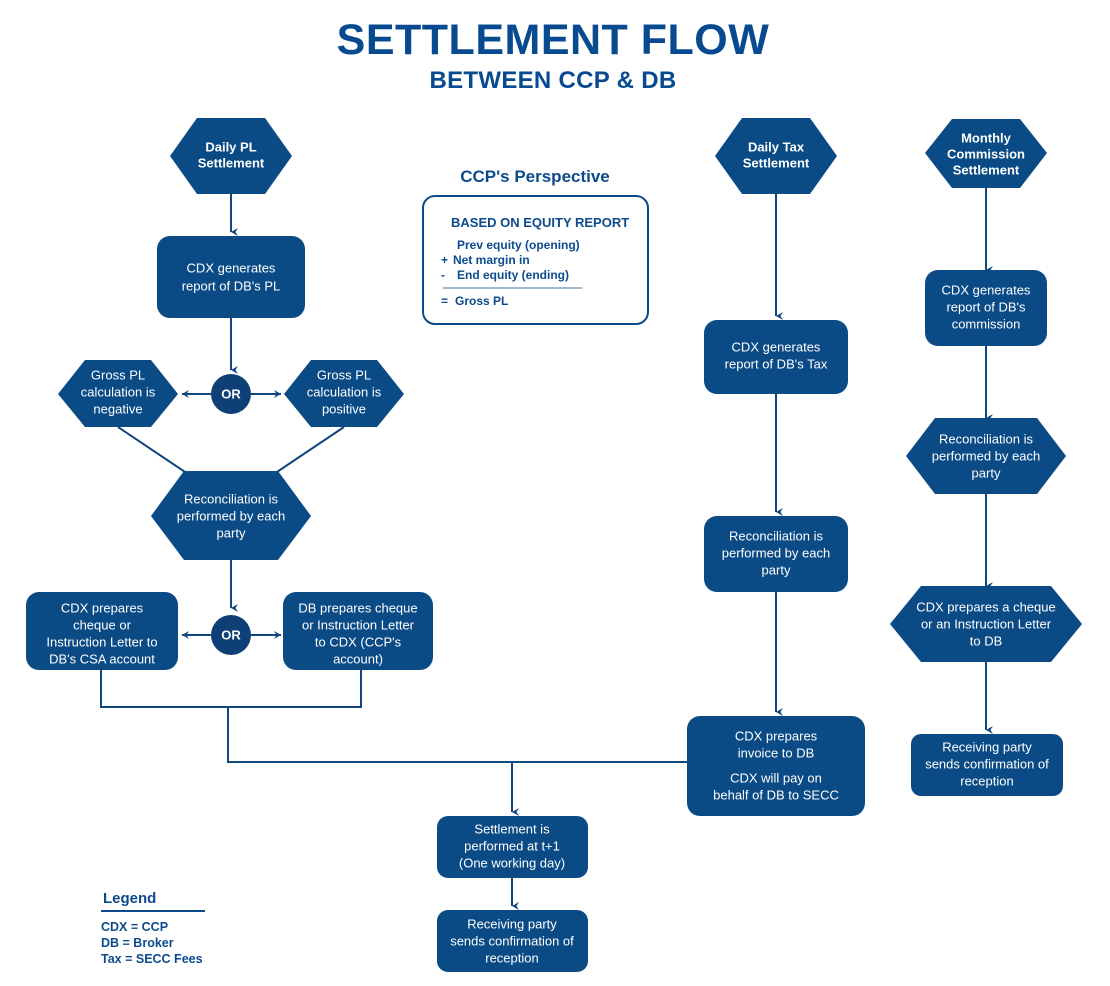 Image resolution: width=1110 pixels, height=986 pixels. Describe the element at coordinates (518, 245) in the screenshot. I see `perspective-text-0: Prev equity (opening)` at that location.